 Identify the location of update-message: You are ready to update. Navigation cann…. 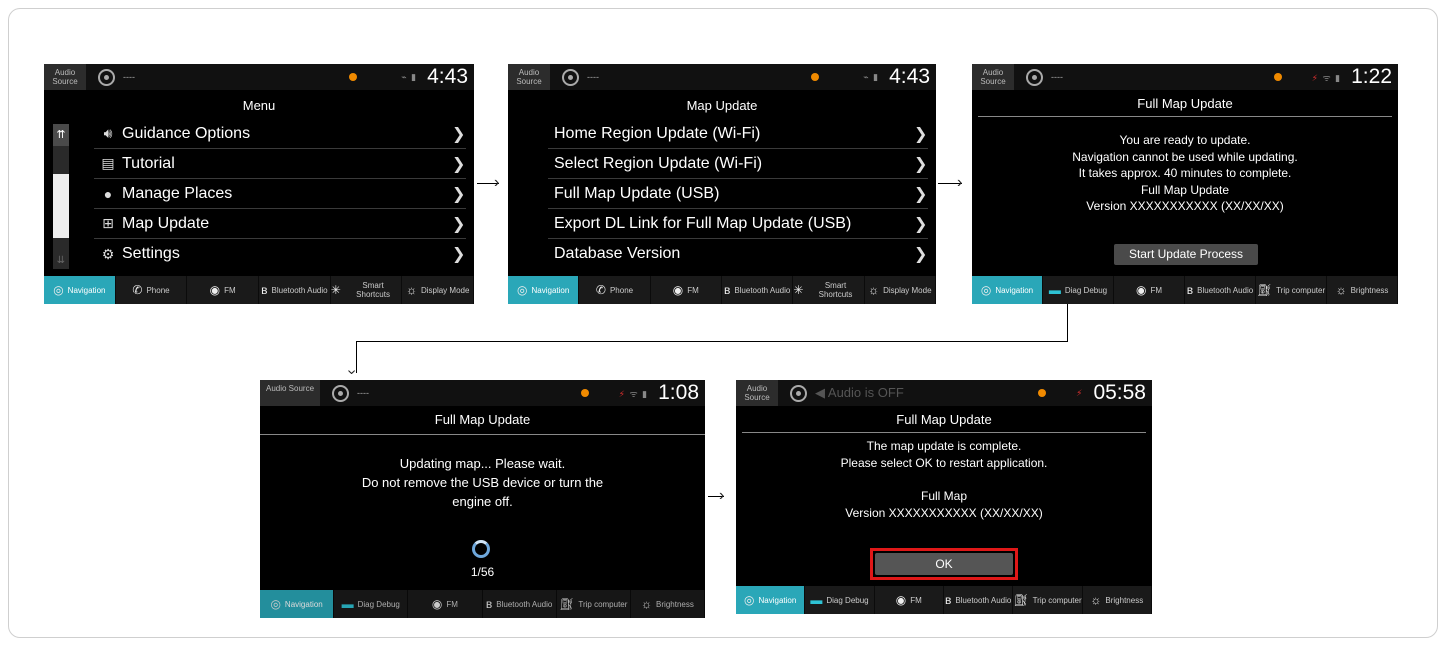
(1185, 173).